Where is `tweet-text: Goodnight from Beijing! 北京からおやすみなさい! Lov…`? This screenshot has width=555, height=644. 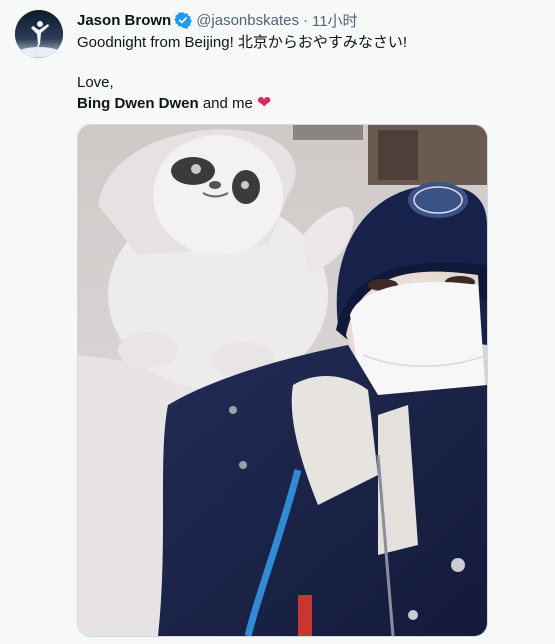
tweet-text: Goodnight from Beijing! 北京からおやすみなさい! Lov… is located at coordinates (307, 73).